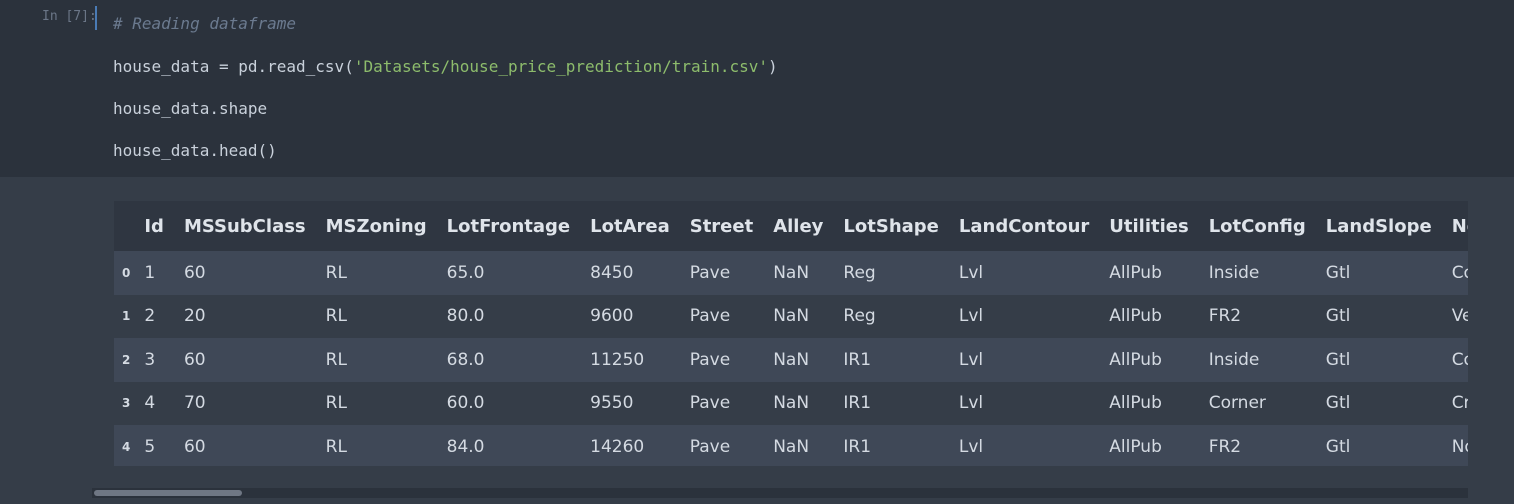  I want to click on column-header: Street, so click(721, 226).